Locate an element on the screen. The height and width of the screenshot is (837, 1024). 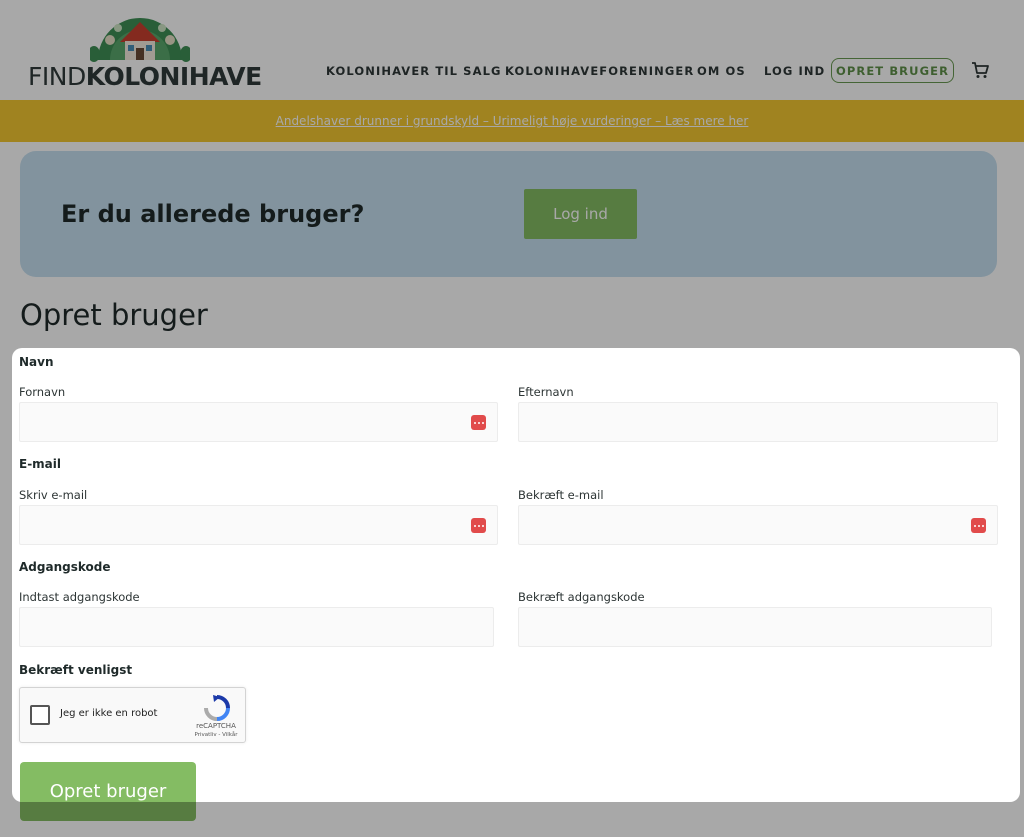
first-name-input is located at coordinates (258, 422).